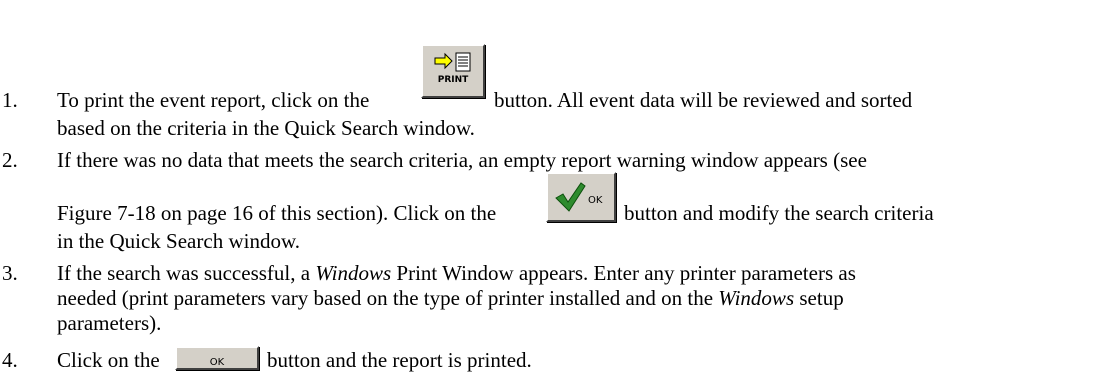 This screenshot has height=386, width=1114. I want to click on step-number: 4., so click(10, 360).